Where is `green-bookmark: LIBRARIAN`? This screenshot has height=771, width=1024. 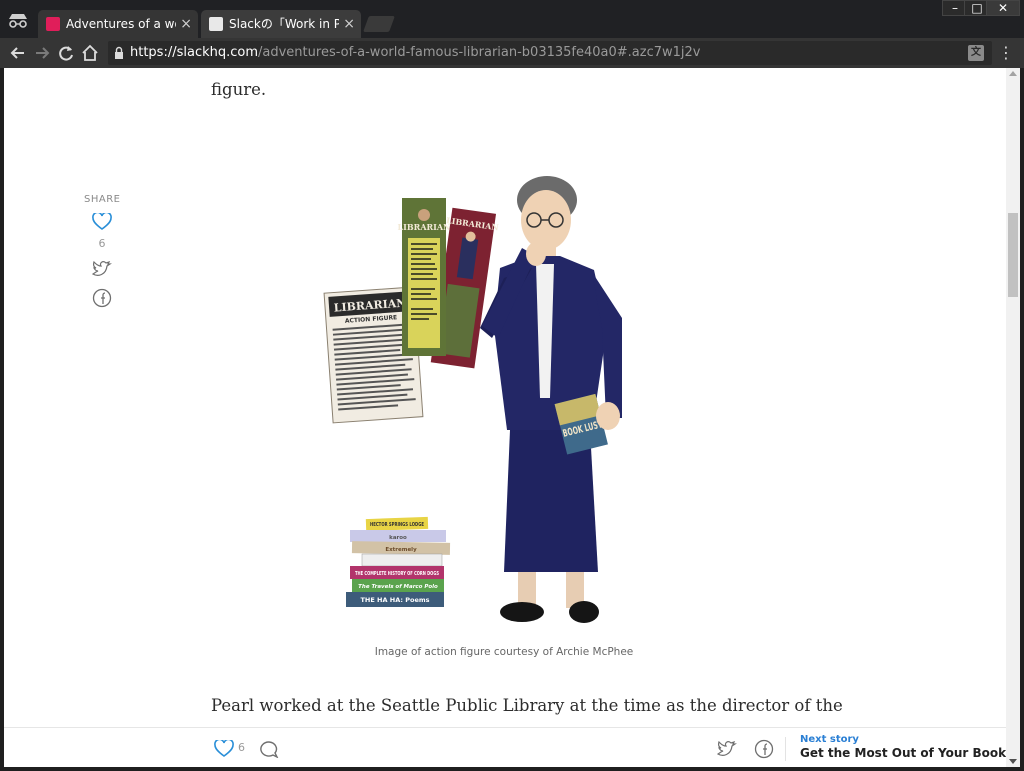
green-bookmark: LIBRARIAN is located at coordinates (424, 277).